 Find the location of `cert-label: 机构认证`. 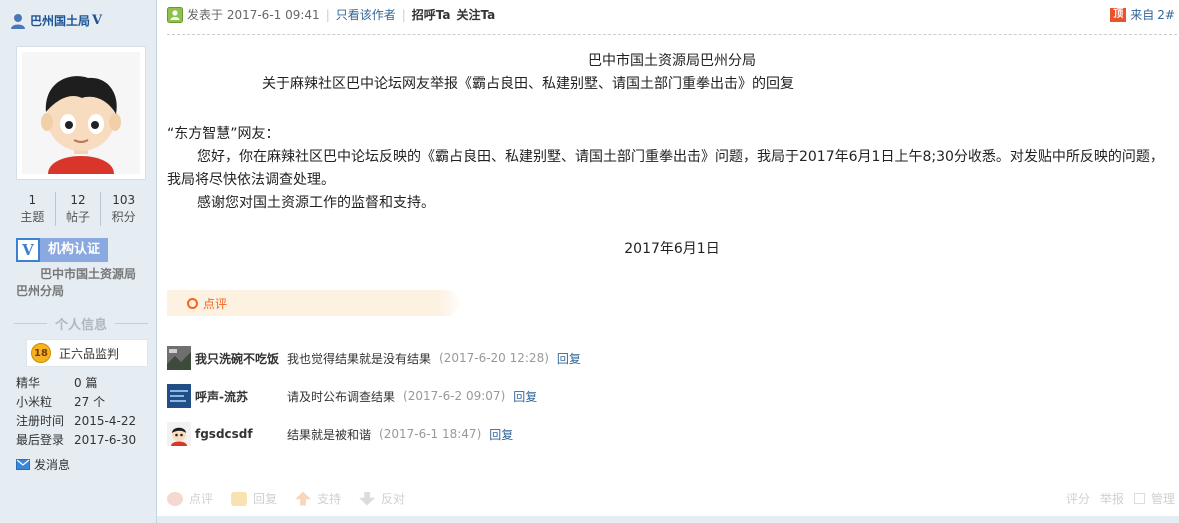

cert-label: 机构认证 is located at coordinates (74, 250).